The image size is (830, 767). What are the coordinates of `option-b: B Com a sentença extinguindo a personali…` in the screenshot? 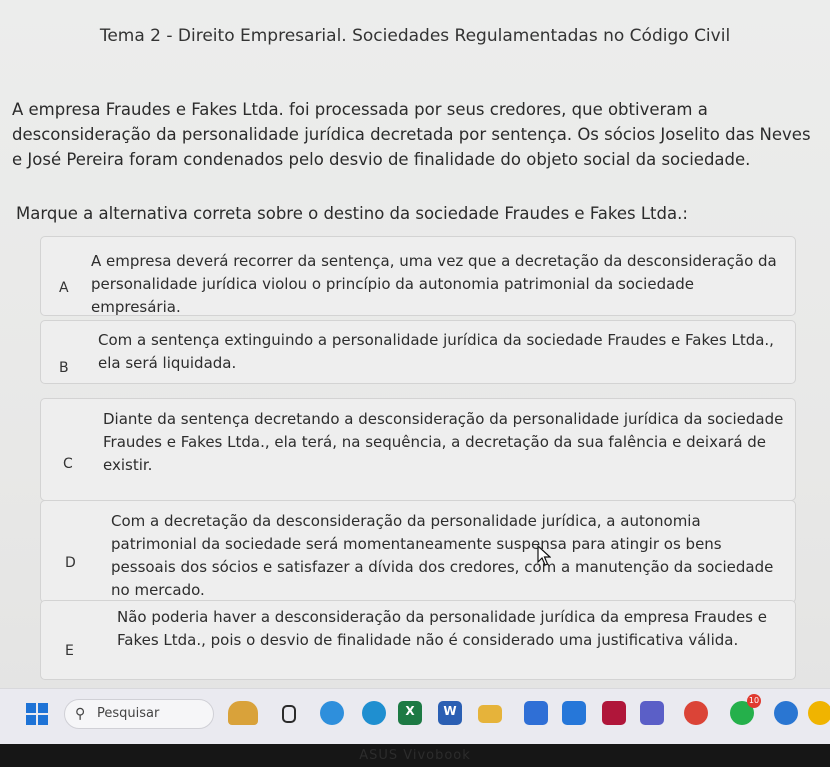 It's located at (418, 352).